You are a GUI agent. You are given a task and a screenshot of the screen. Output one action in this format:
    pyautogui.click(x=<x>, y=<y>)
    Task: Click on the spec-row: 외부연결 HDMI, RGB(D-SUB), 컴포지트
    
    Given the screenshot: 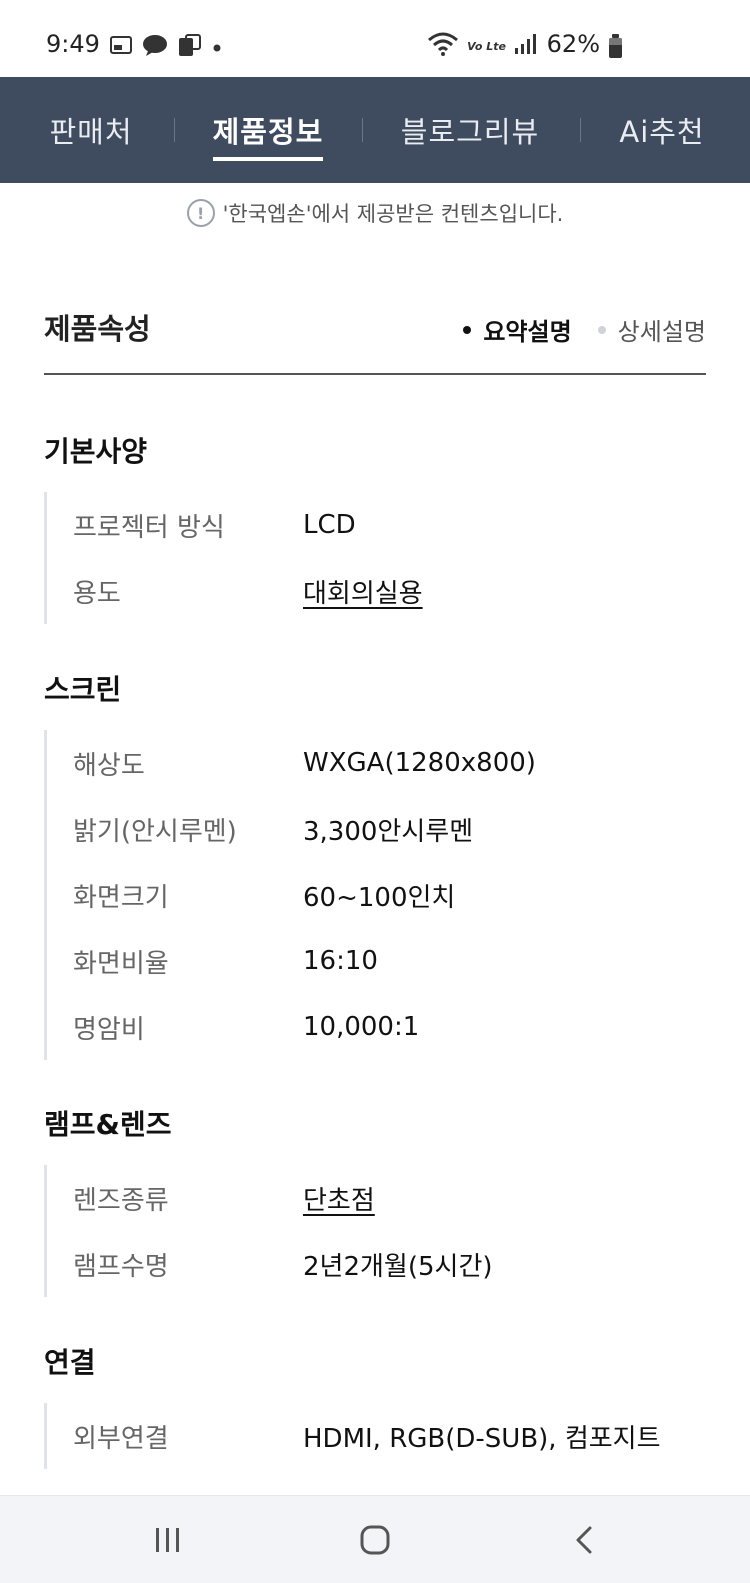 What is the action you would take?
    pyautogui.click(x=376, y=1436)
    